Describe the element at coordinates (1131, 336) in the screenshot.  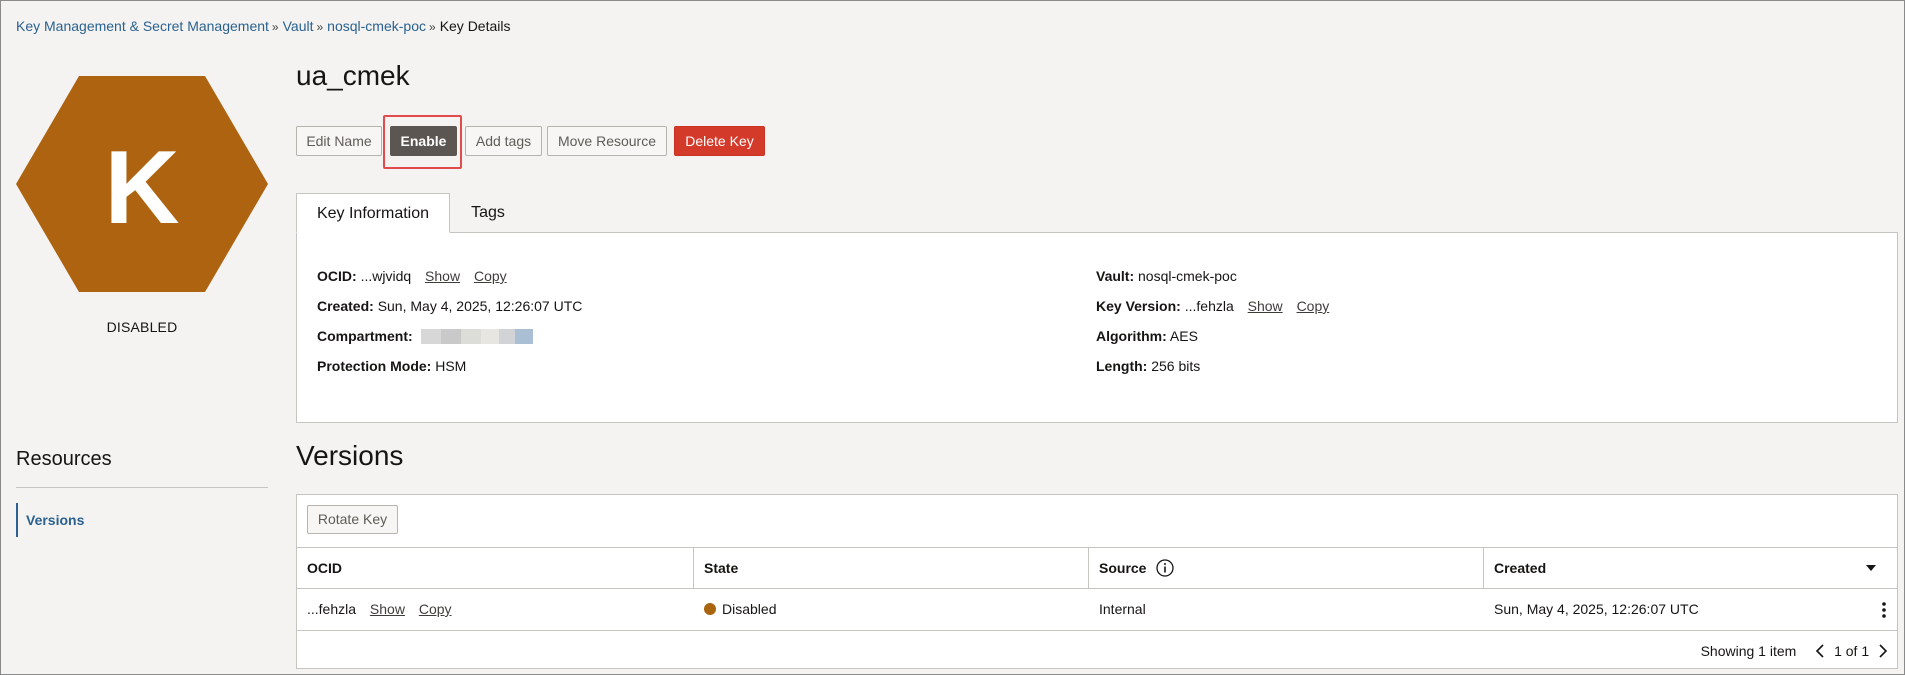
I see `algorithm-label: Algorithm:` at that location.